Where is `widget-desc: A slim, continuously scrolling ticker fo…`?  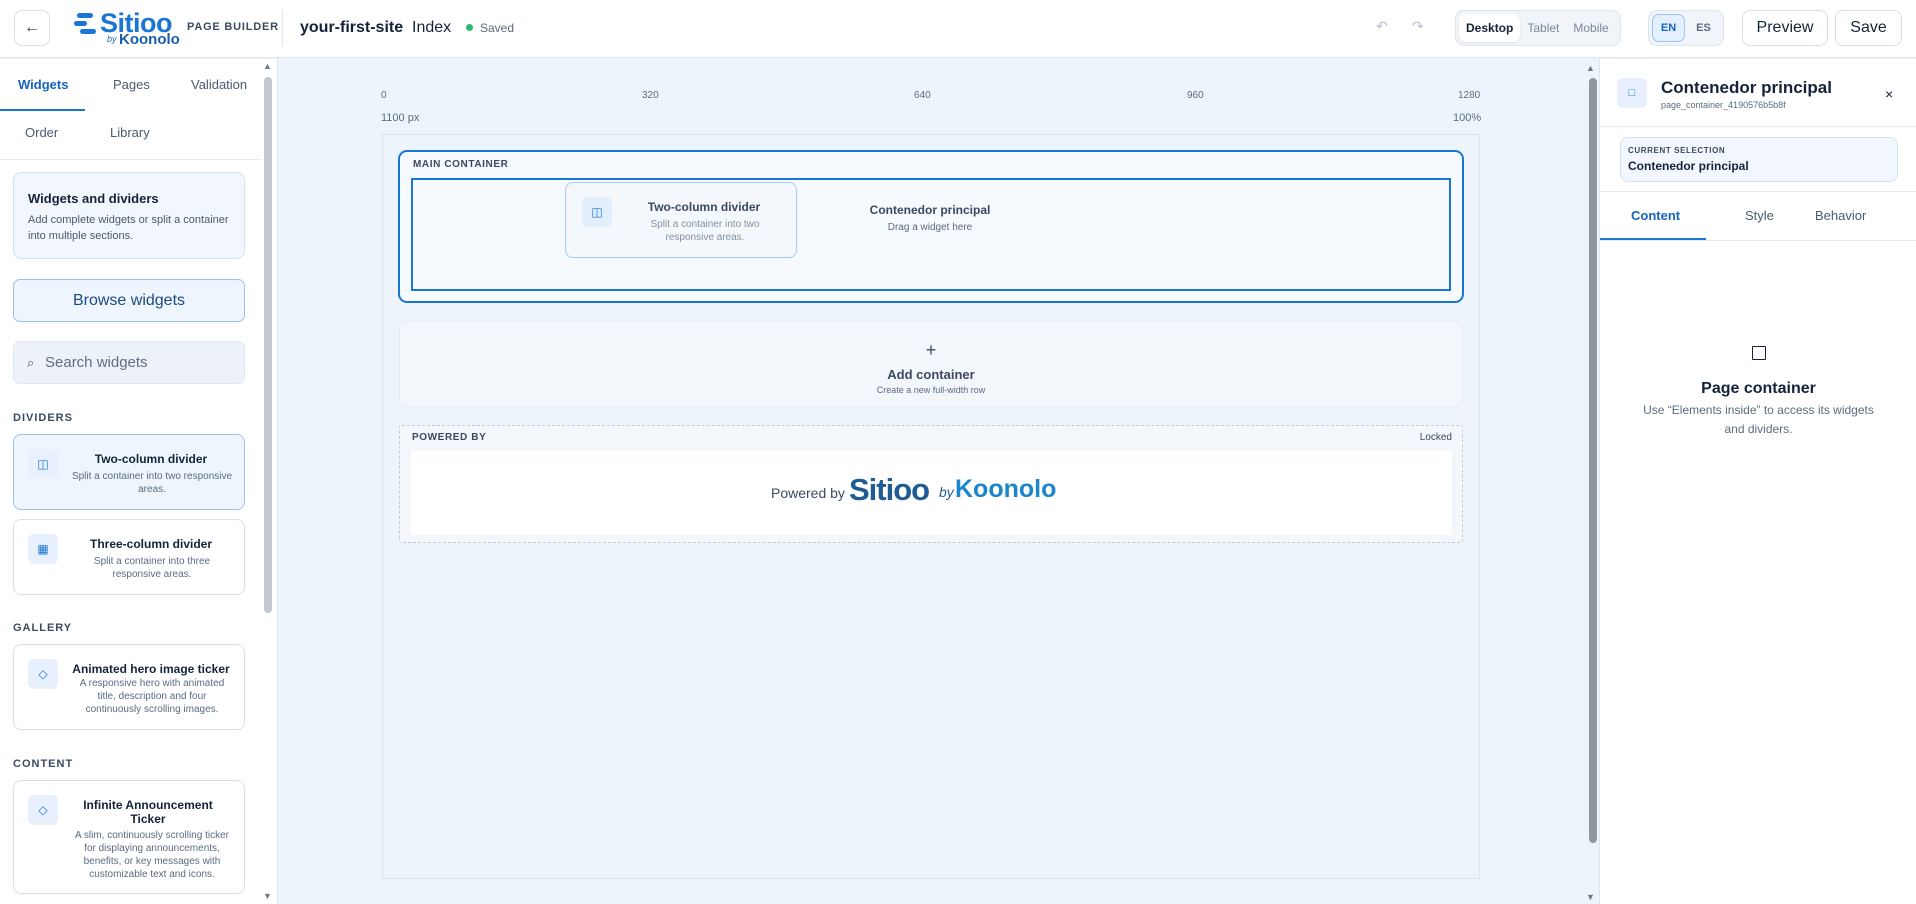
widget-desc: A slim, continuously scrolling ticker fo… is located at coordinates (152, 855).